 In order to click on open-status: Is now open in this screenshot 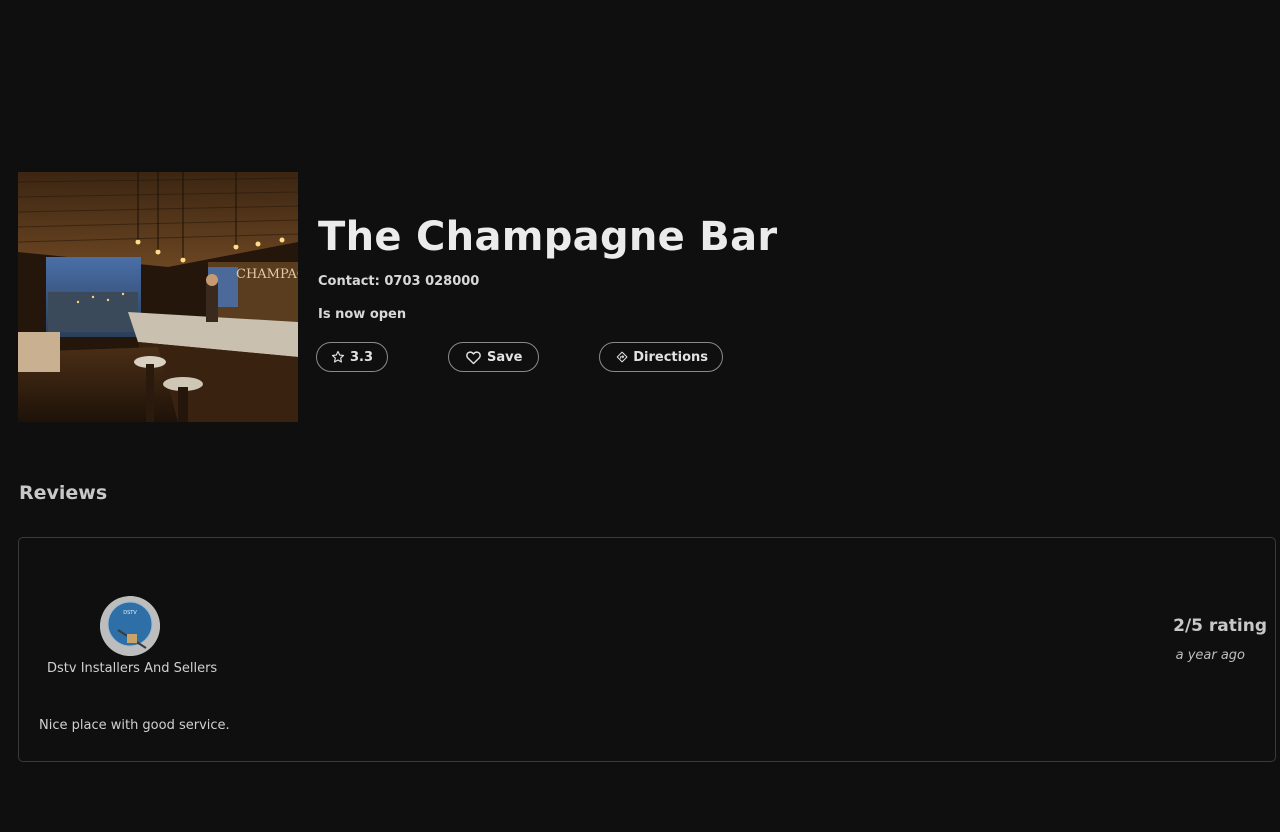, I will do `click(362, 314)`.